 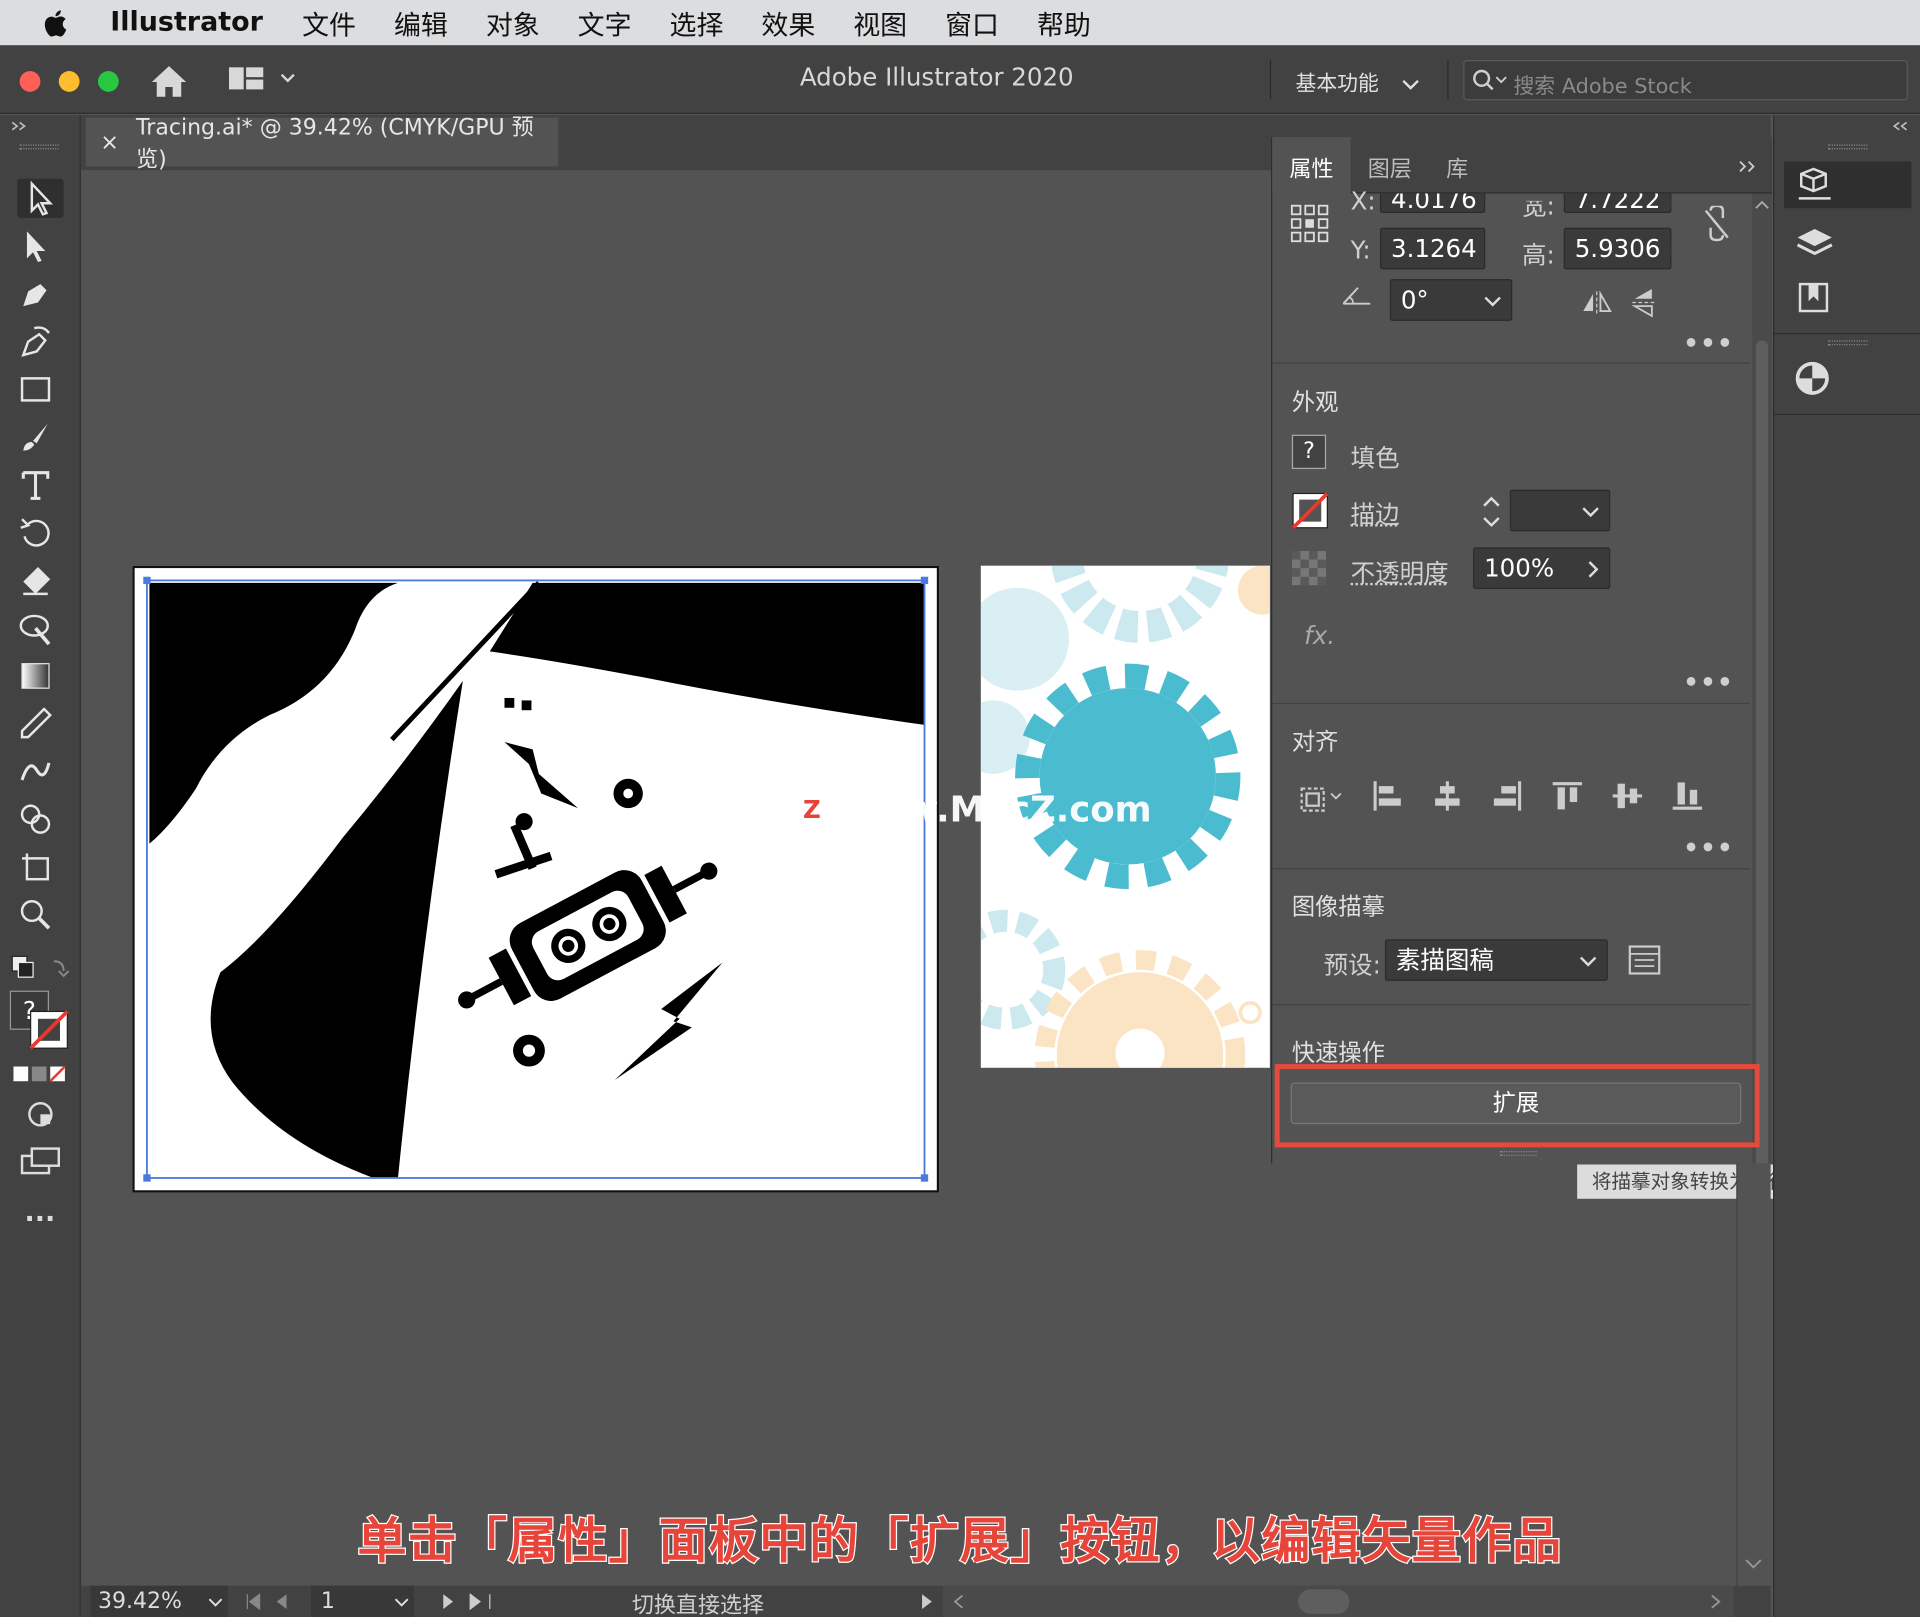 I want to click on image-trace-panel-icon, so click(x=1644, y=960).